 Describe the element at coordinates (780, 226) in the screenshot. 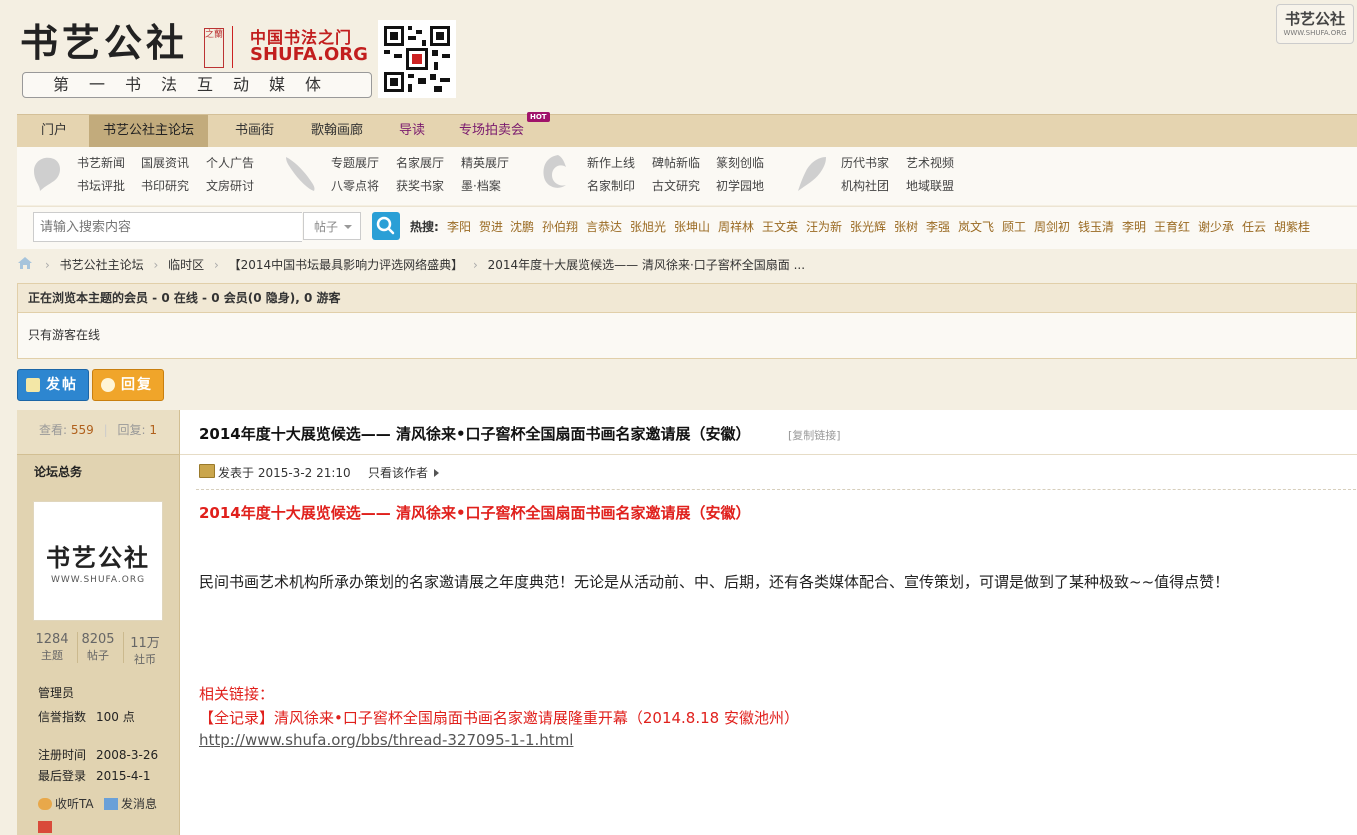

I see `hot-search-link: 王文英` at that location.